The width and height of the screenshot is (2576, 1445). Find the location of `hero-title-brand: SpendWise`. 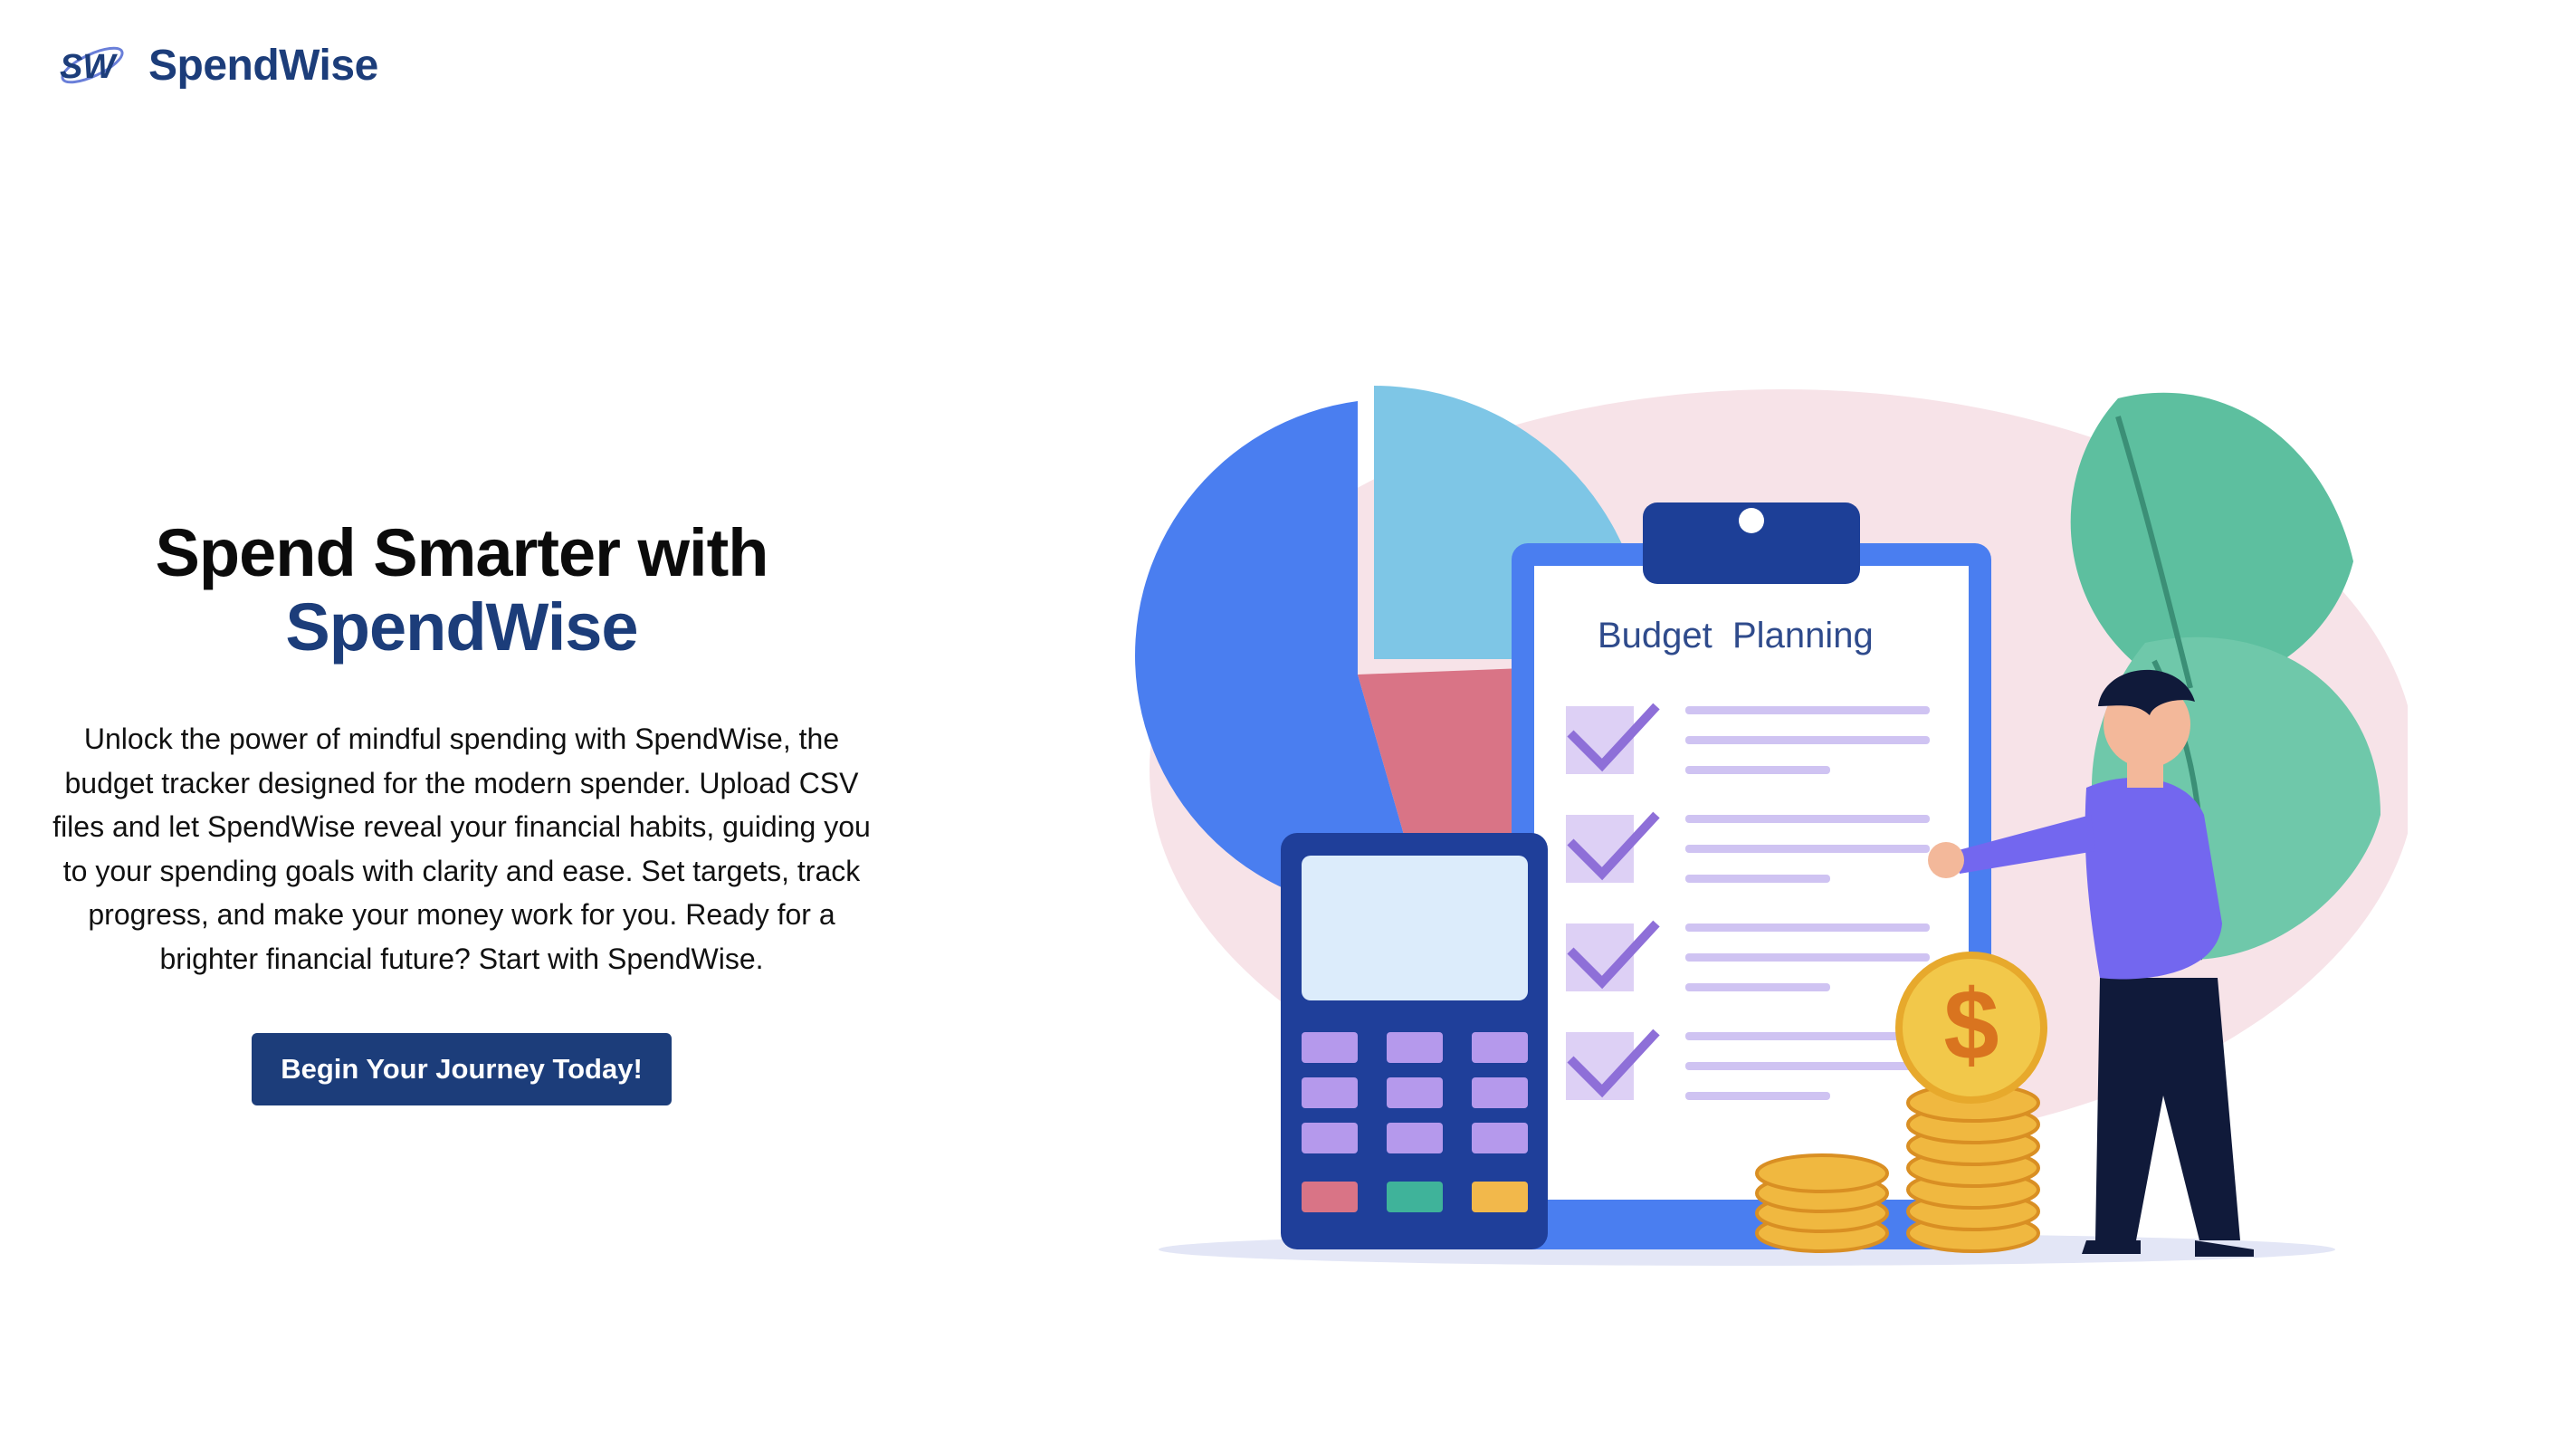

hero-title-brand: SpendWise is located at coordinates (462, 627).